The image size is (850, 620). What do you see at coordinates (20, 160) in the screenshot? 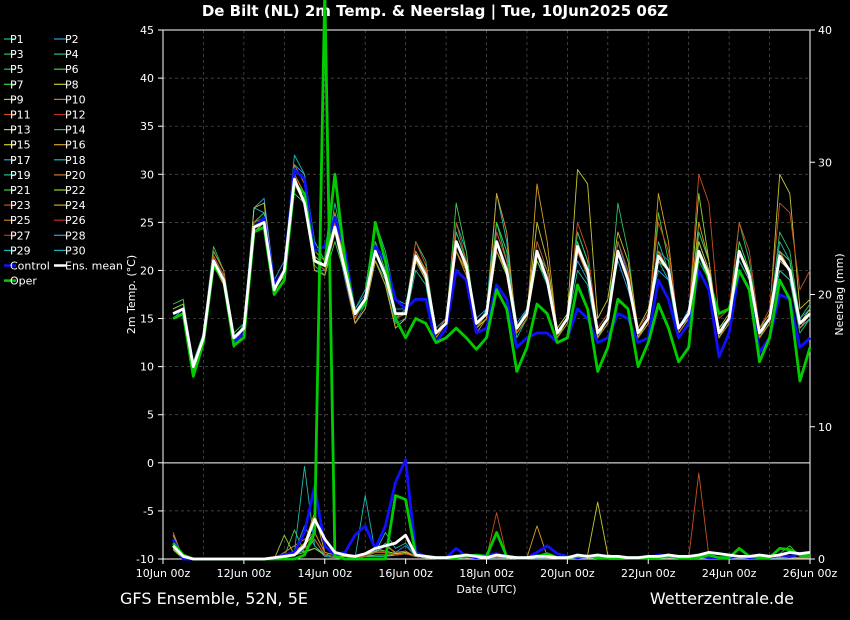
I see `legend-label: P17` at bounding box center [20, 160].